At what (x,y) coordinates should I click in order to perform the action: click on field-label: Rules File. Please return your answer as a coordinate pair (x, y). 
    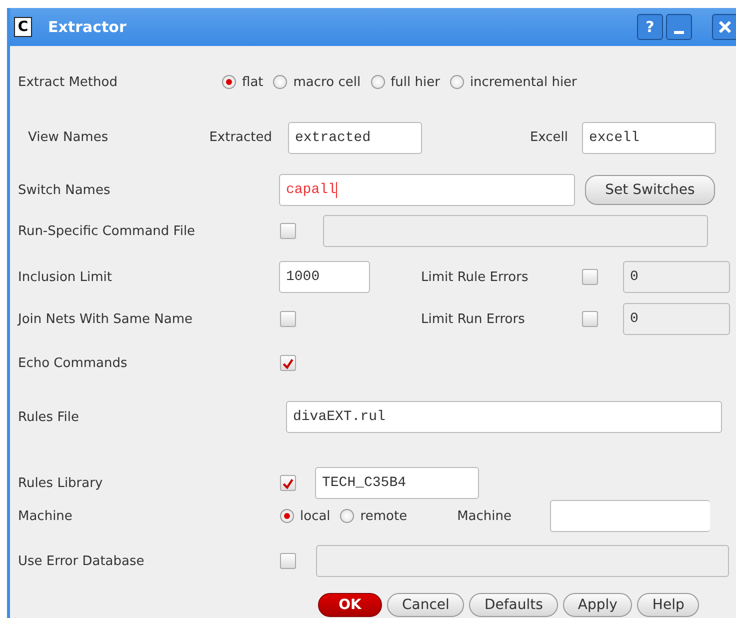
    Looking at the image, I should click on (49, 417).